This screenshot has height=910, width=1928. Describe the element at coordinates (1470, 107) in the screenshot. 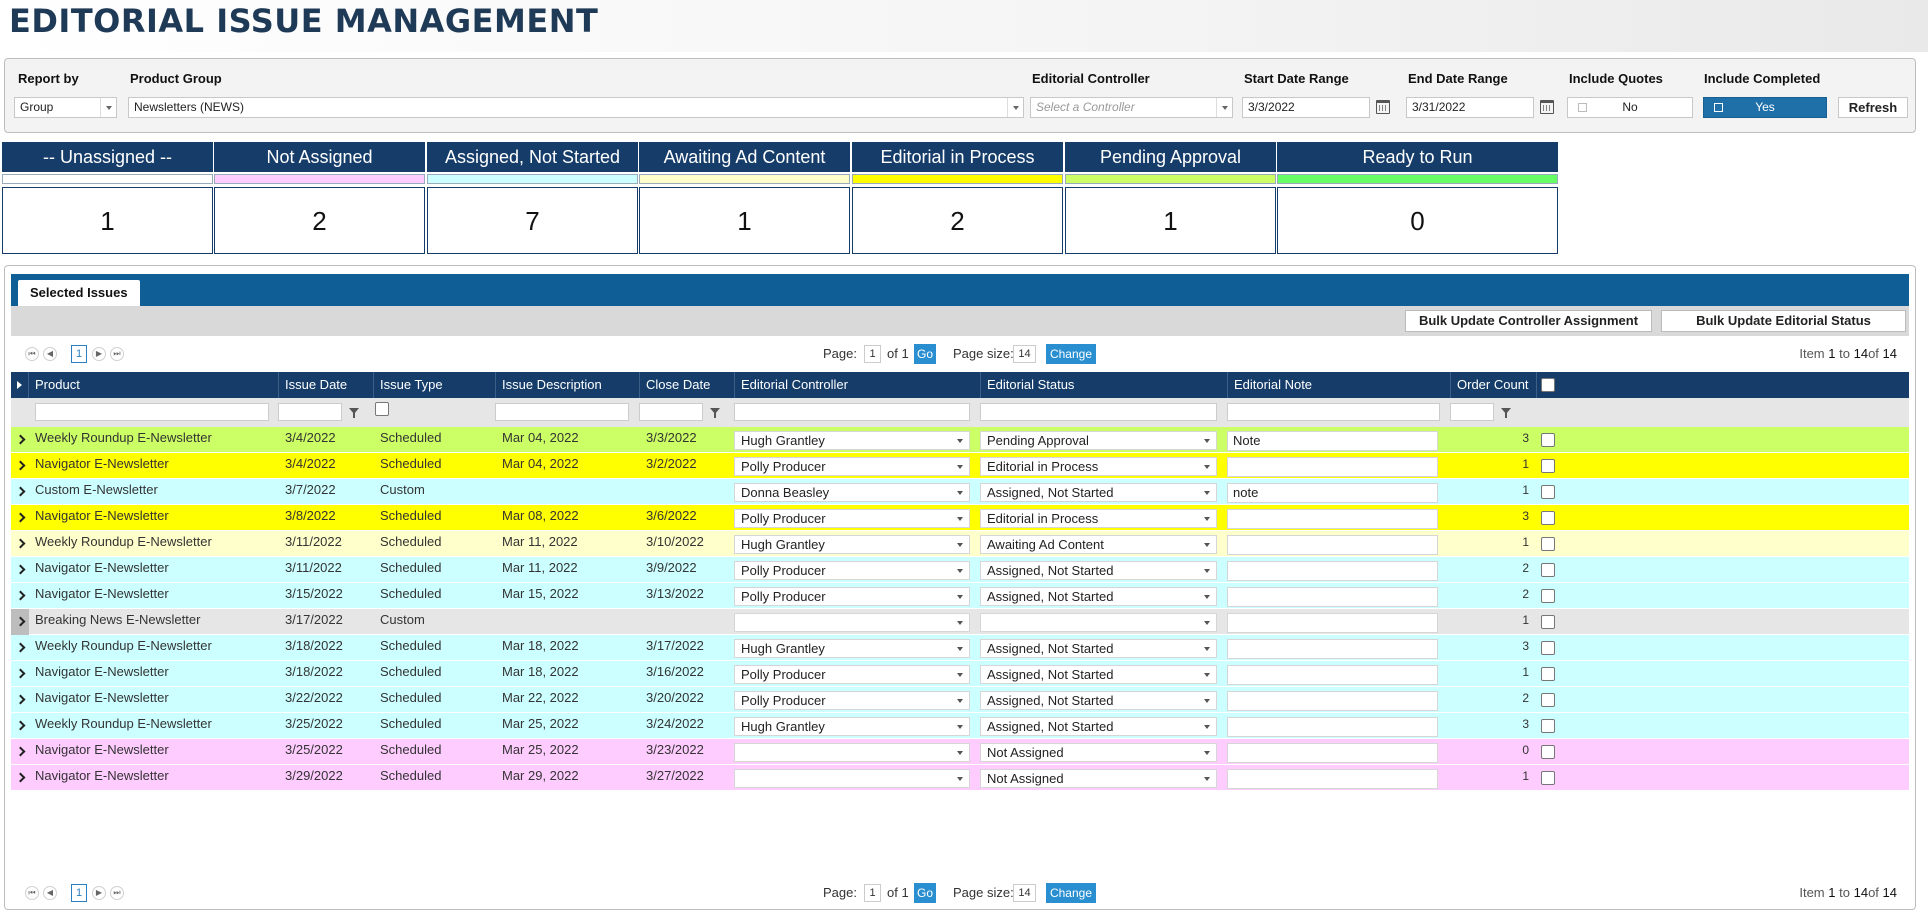

I see `end-date-input: 3/31/2022` at that location.